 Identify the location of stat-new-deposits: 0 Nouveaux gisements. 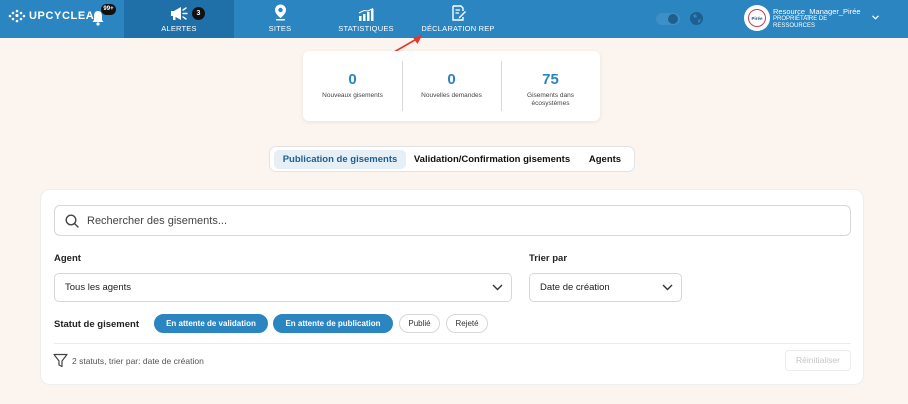
(352, 86).